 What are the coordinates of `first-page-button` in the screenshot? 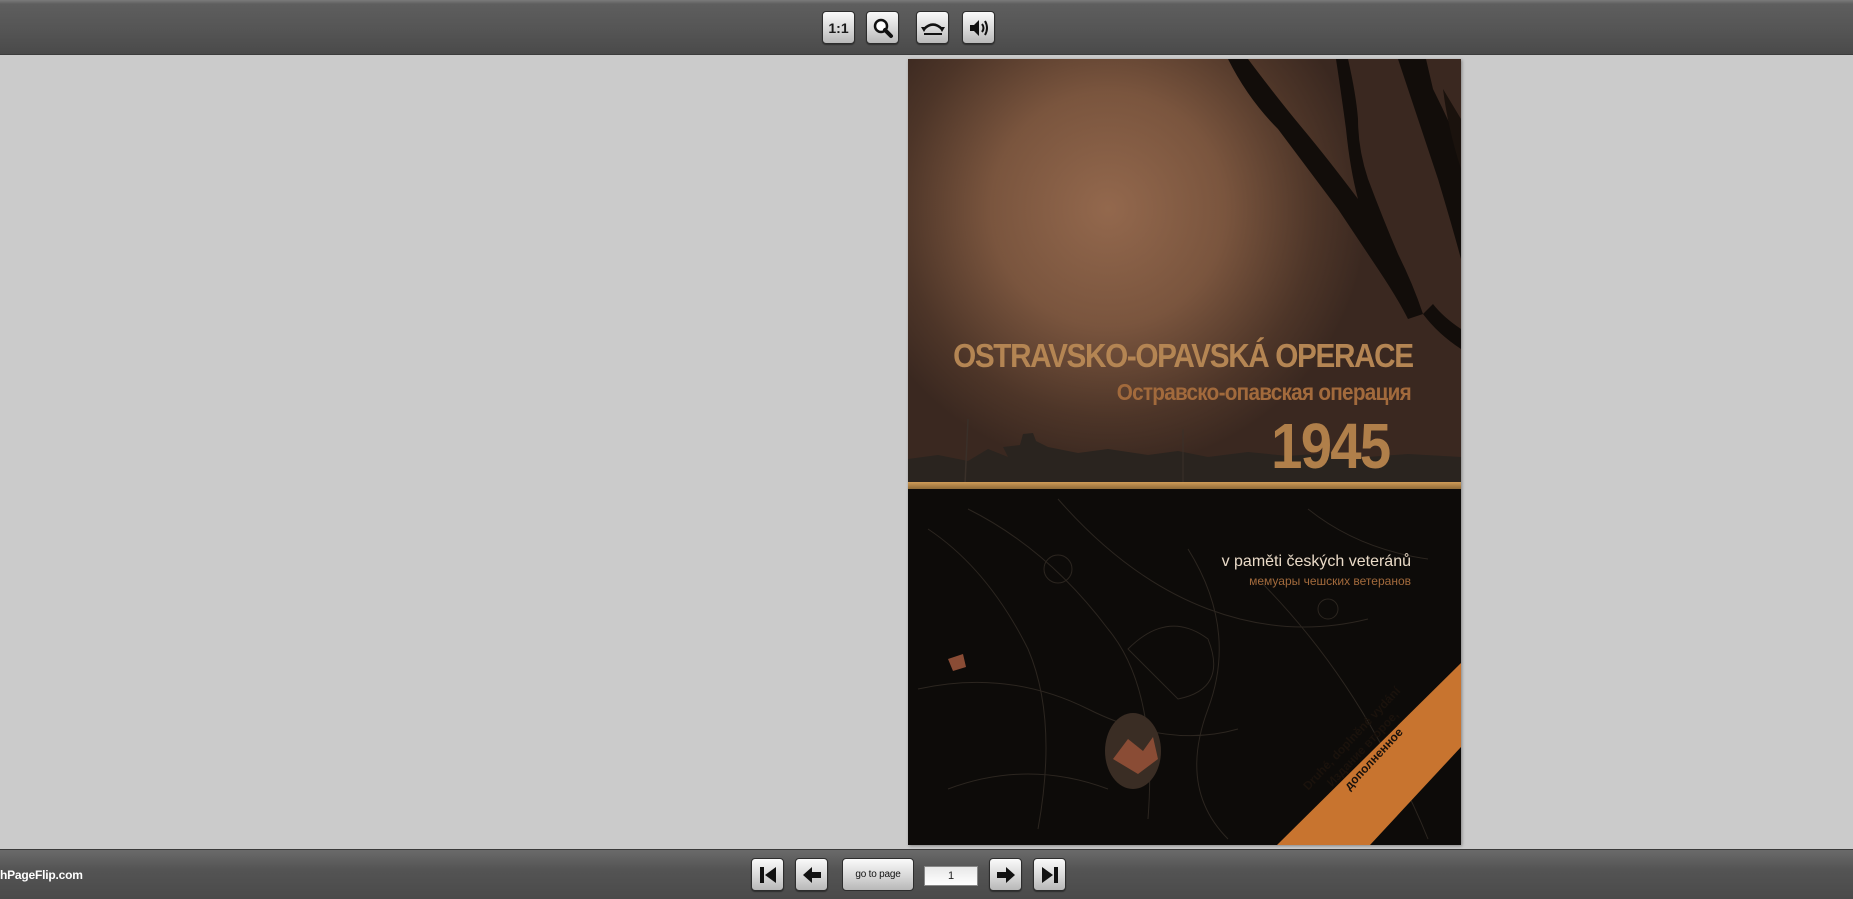 It's located at (767, 874).